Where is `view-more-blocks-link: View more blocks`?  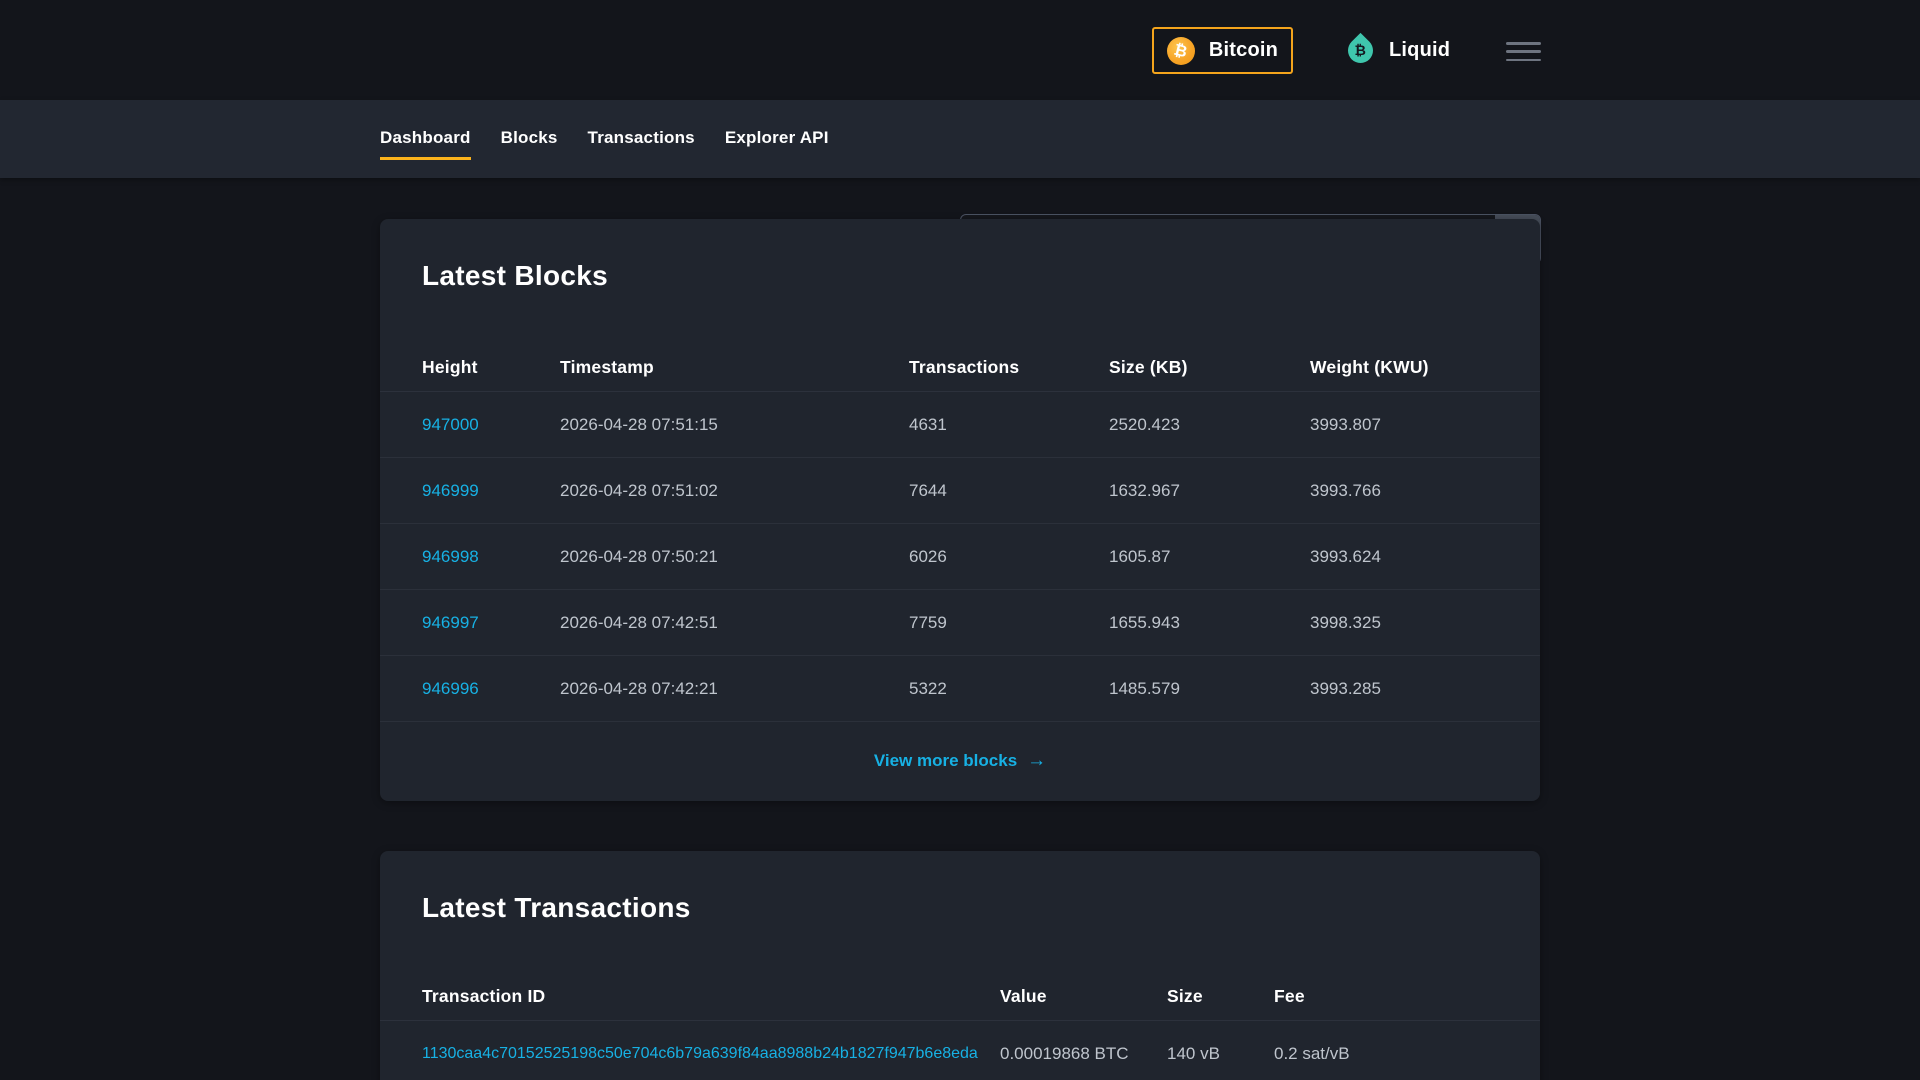
view-more-blocks-link: View more blocks is located at coordinates (945, 761).